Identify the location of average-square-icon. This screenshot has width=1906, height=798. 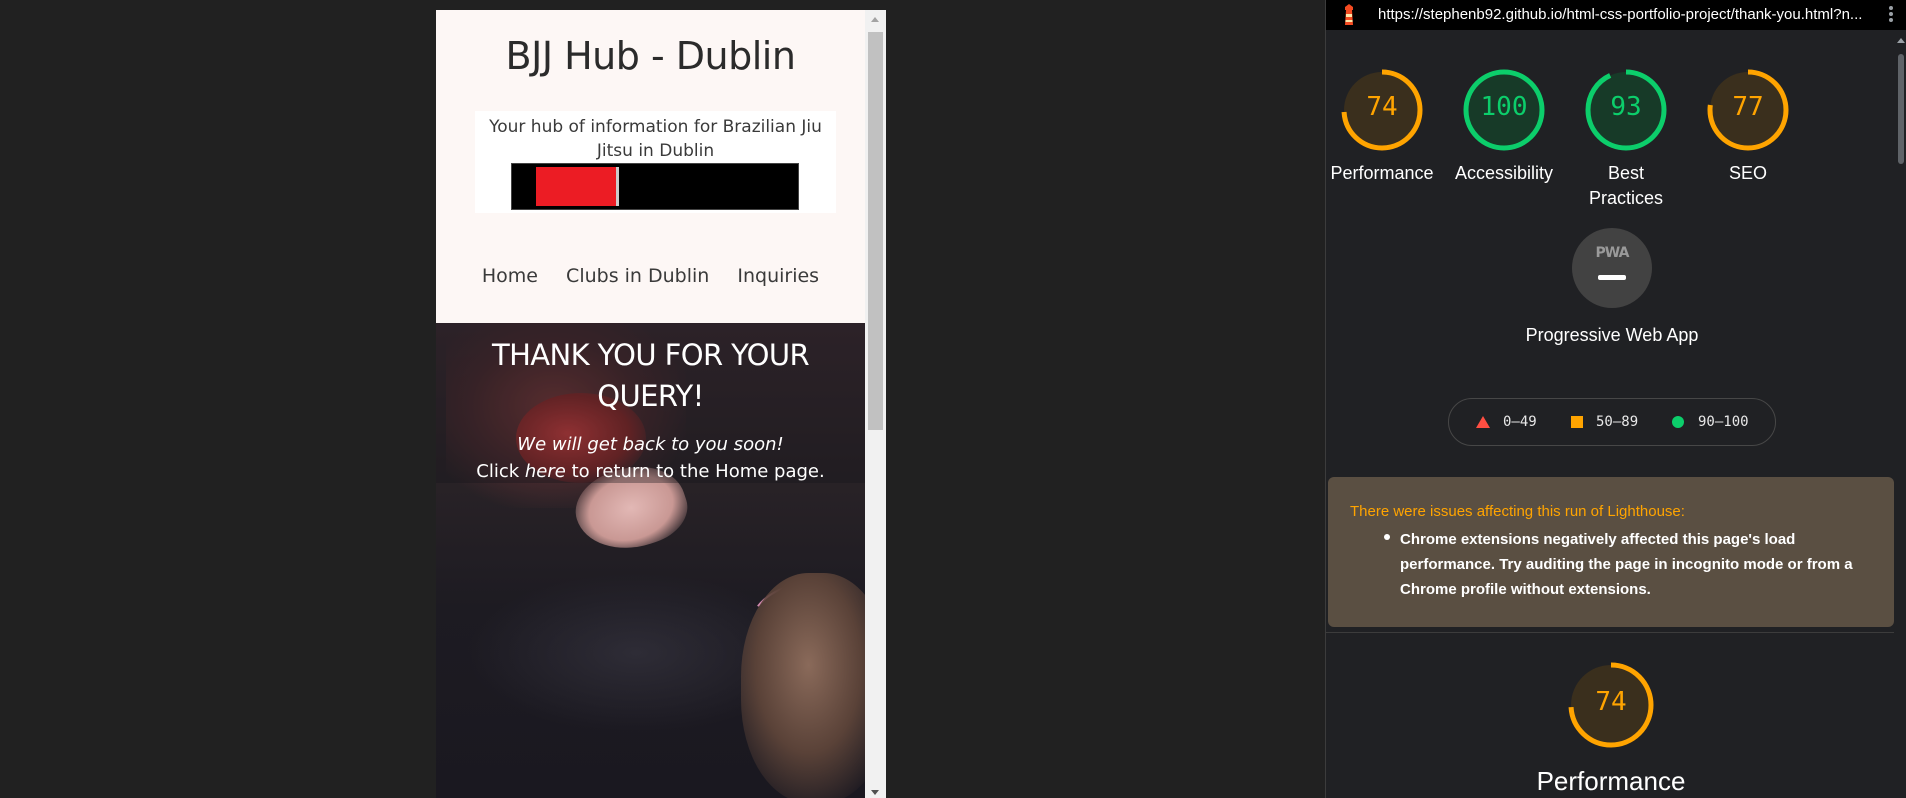
(1577, 422).